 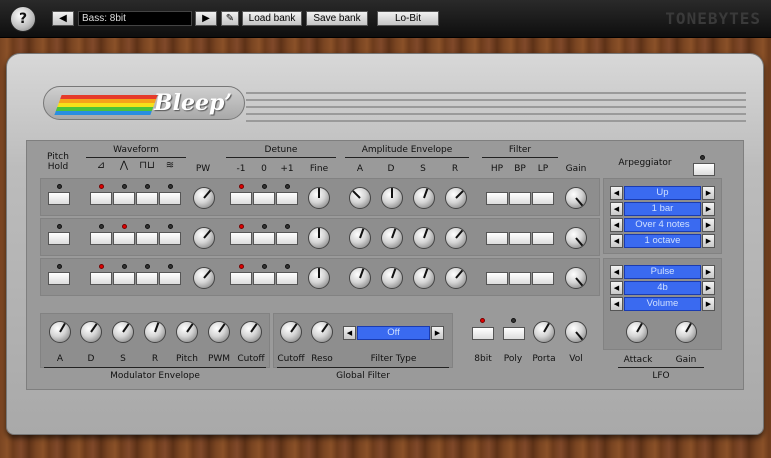 What do you see at coordinates (23, 19) in the screenshot?
I see `host-menu-icon: ?` at bounding box center [23, 19].